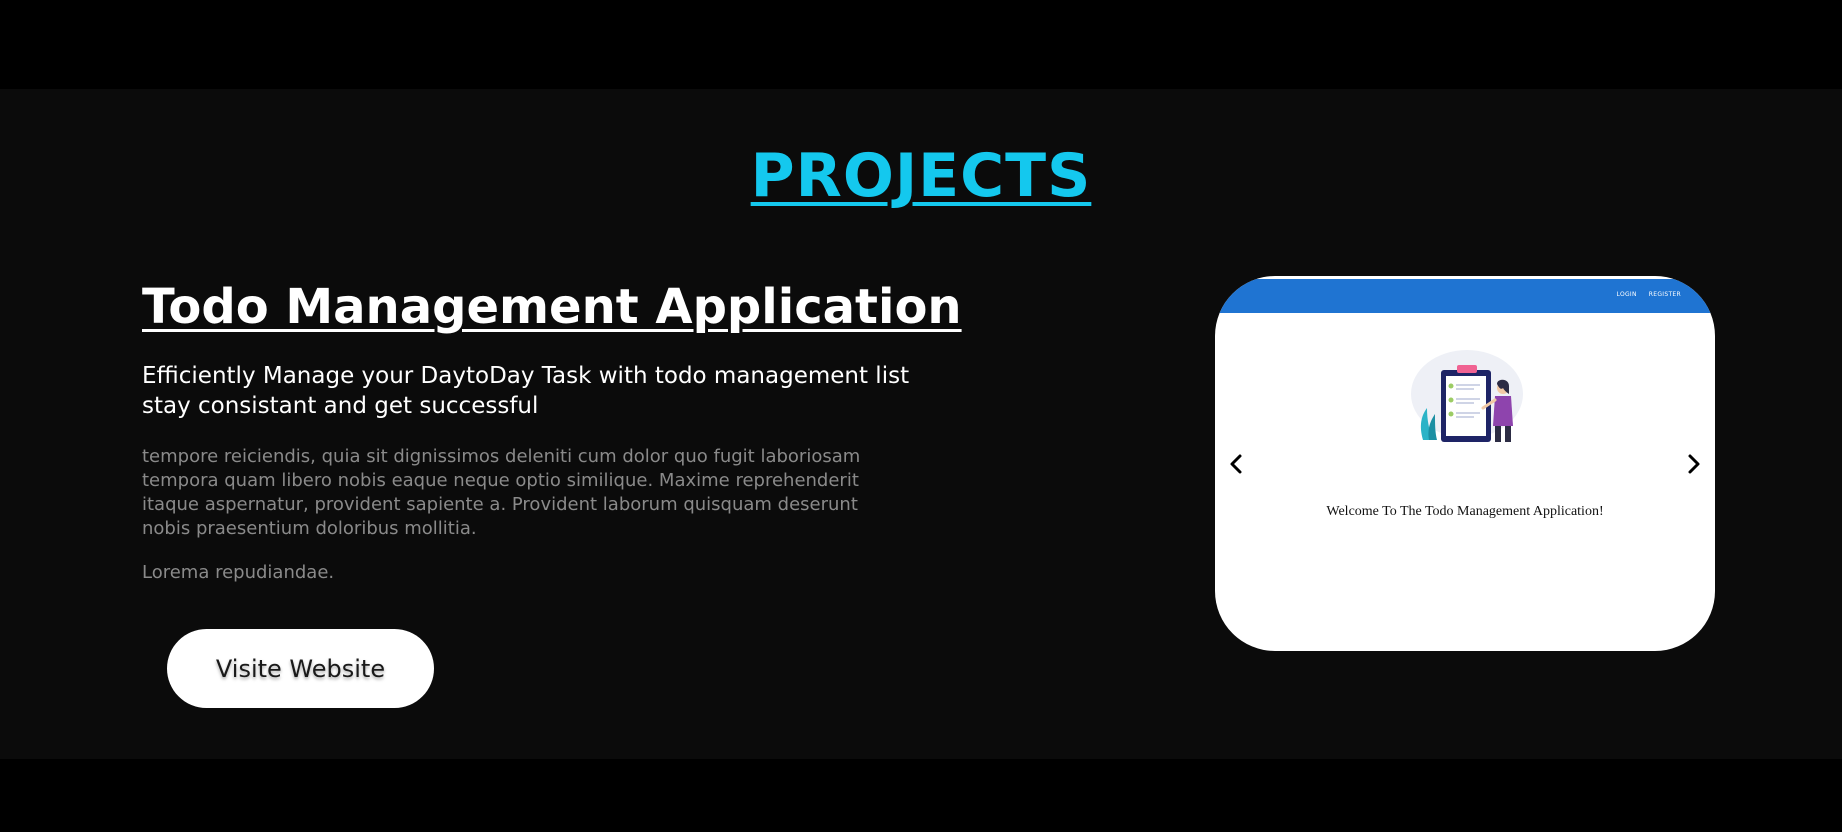  Describe the element at coordinates (1467, 396) in the screenshot. I see `clipboard-illustration-icon` at that location.